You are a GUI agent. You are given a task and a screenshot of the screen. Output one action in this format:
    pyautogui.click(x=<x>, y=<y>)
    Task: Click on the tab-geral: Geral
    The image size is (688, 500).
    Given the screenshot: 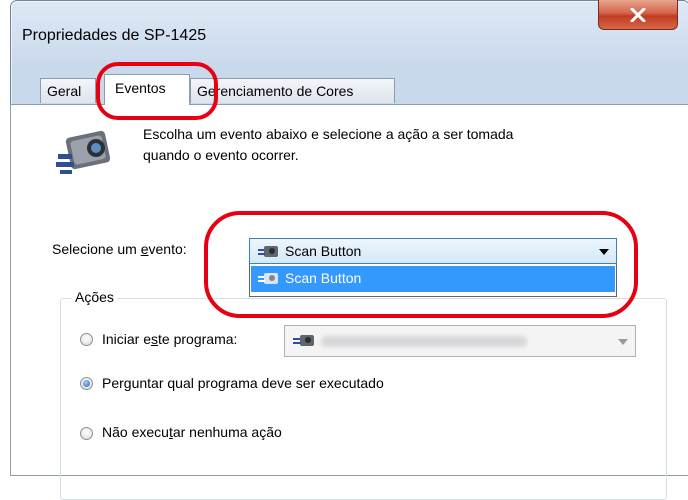 What is the action you would take?
    pyautogui.click(x=68, y=90)
    